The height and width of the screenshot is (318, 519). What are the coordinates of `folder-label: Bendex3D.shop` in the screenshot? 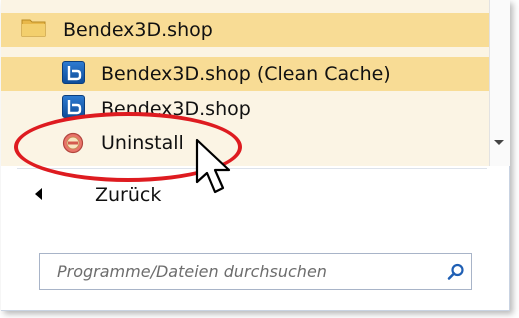 It's located at (138, 30).